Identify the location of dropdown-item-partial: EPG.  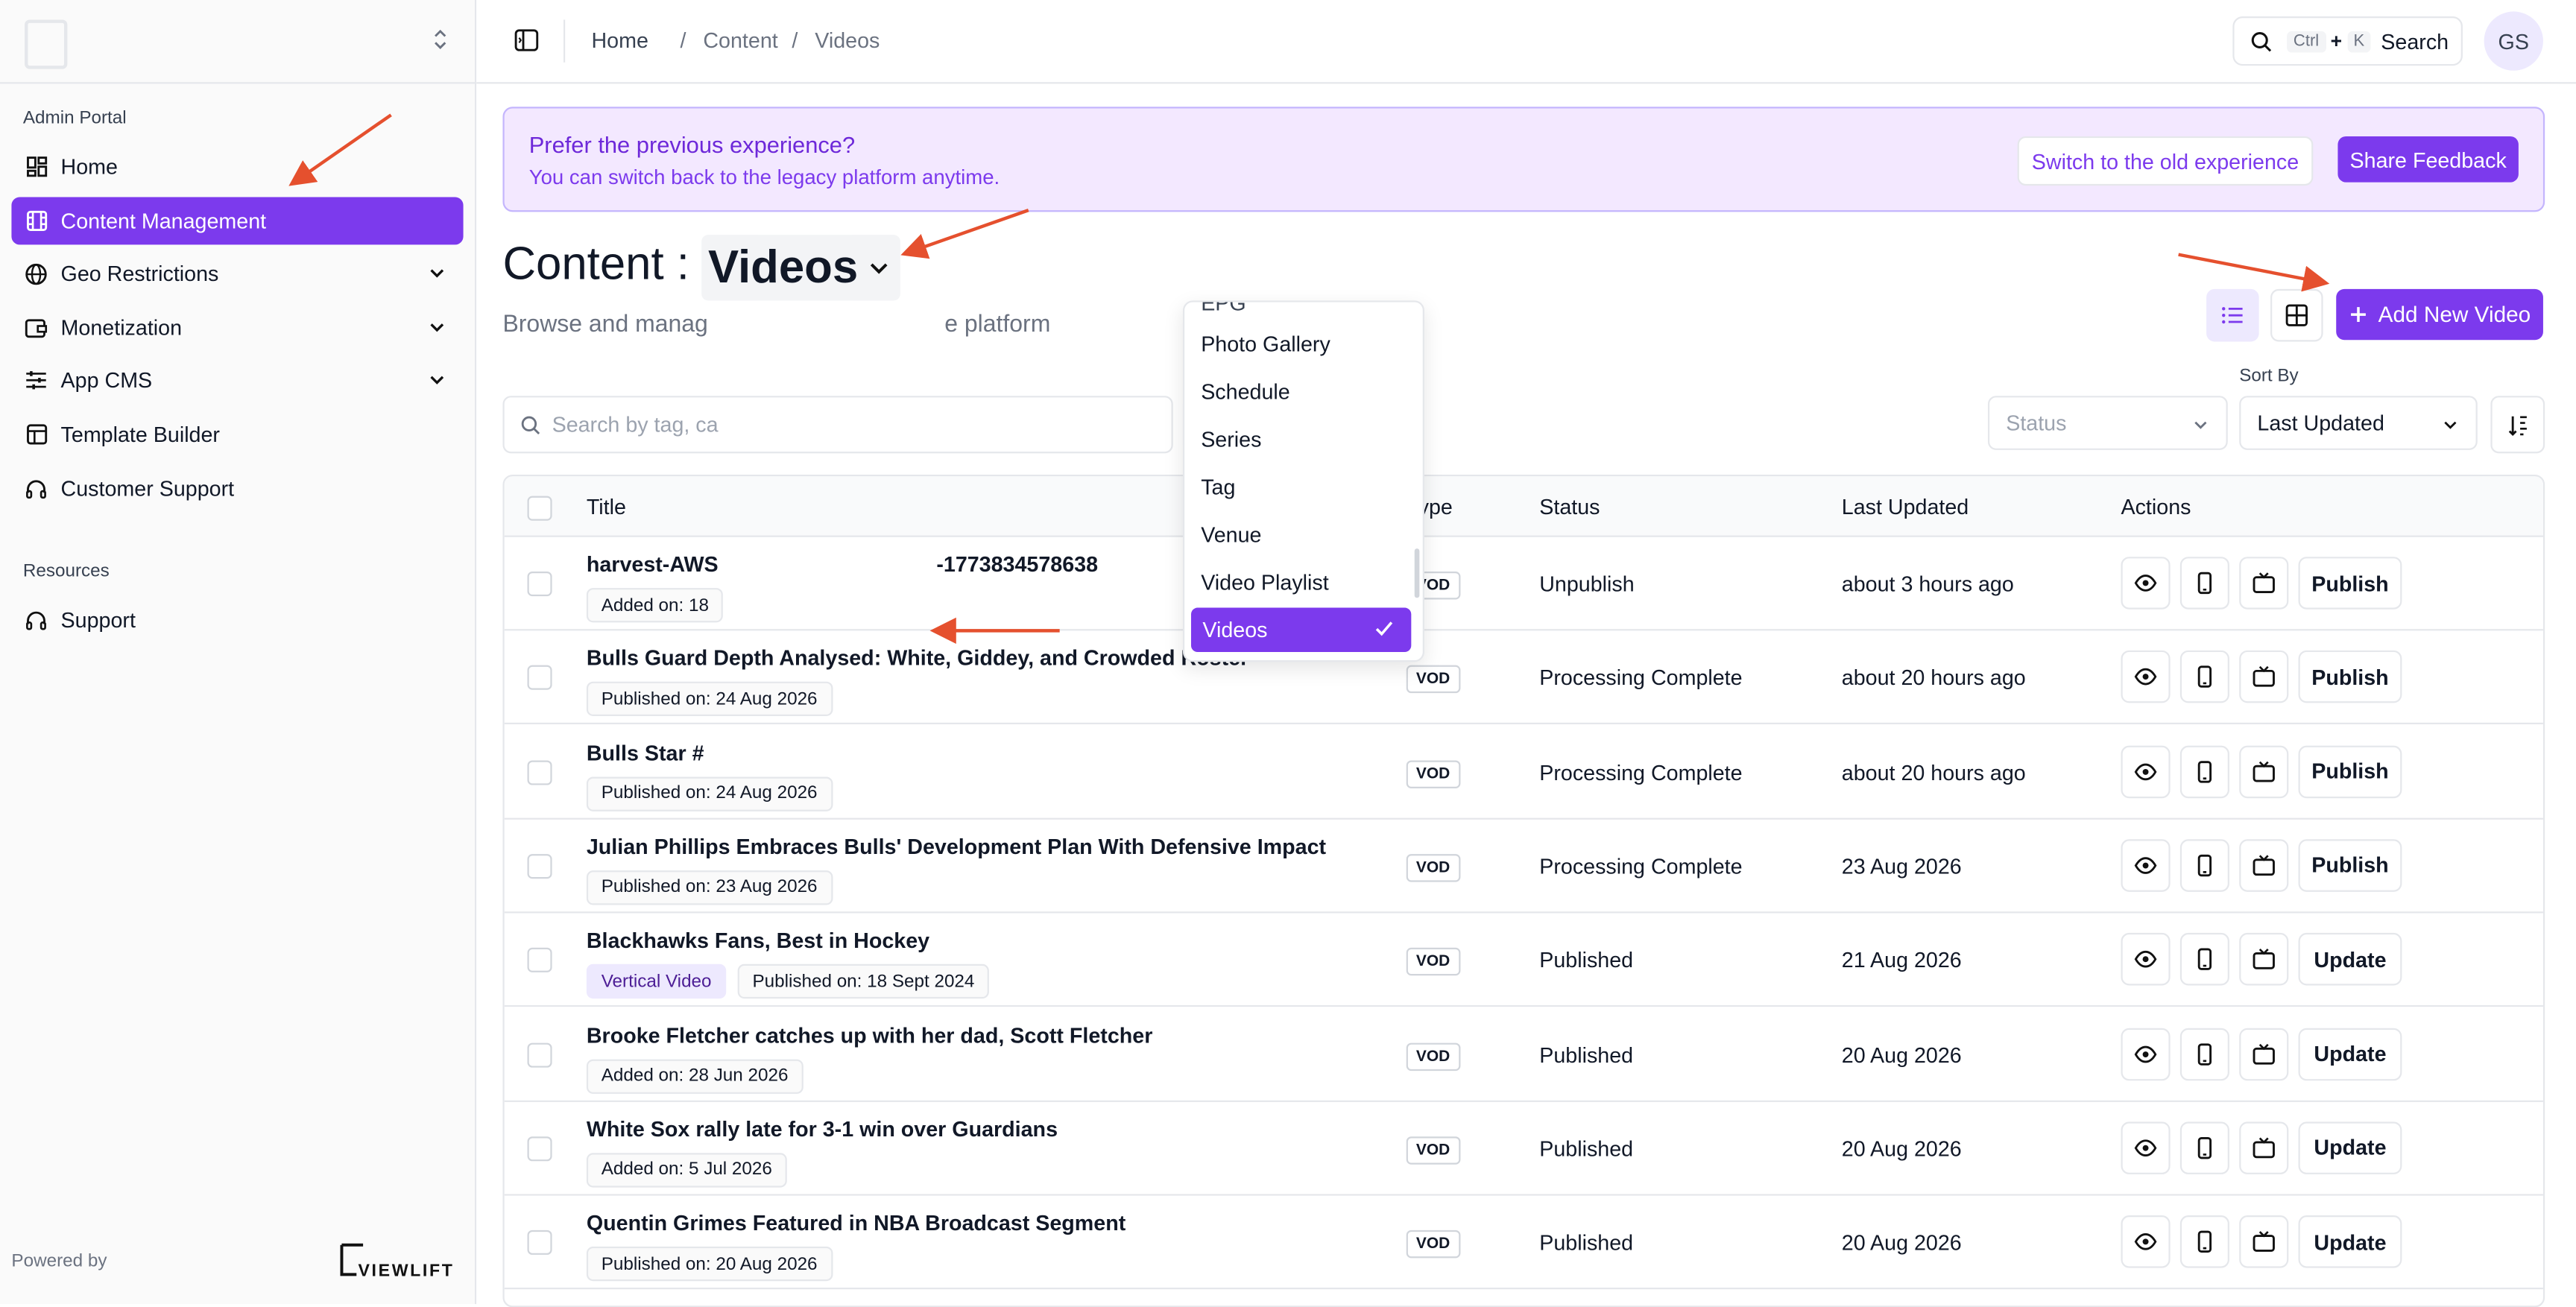
(1223, 309).